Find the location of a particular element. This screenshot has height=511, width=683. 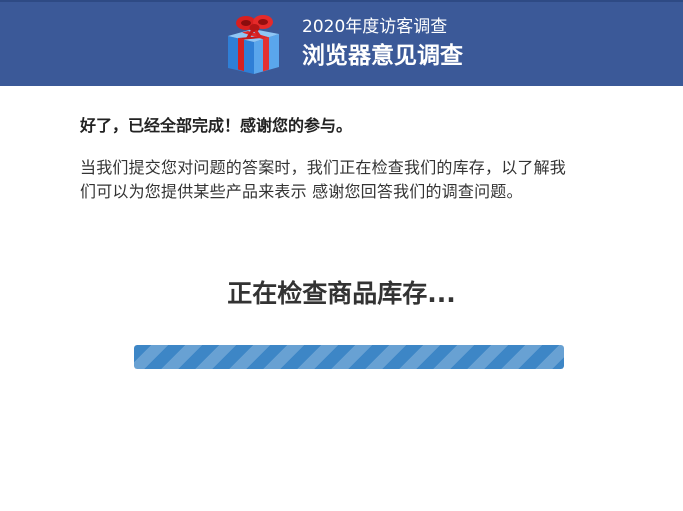

info-message-line-2: 们可以为您提供某些产品来表示 感谢您回答我们的调查问题。 is located at coordinates (301, 191).